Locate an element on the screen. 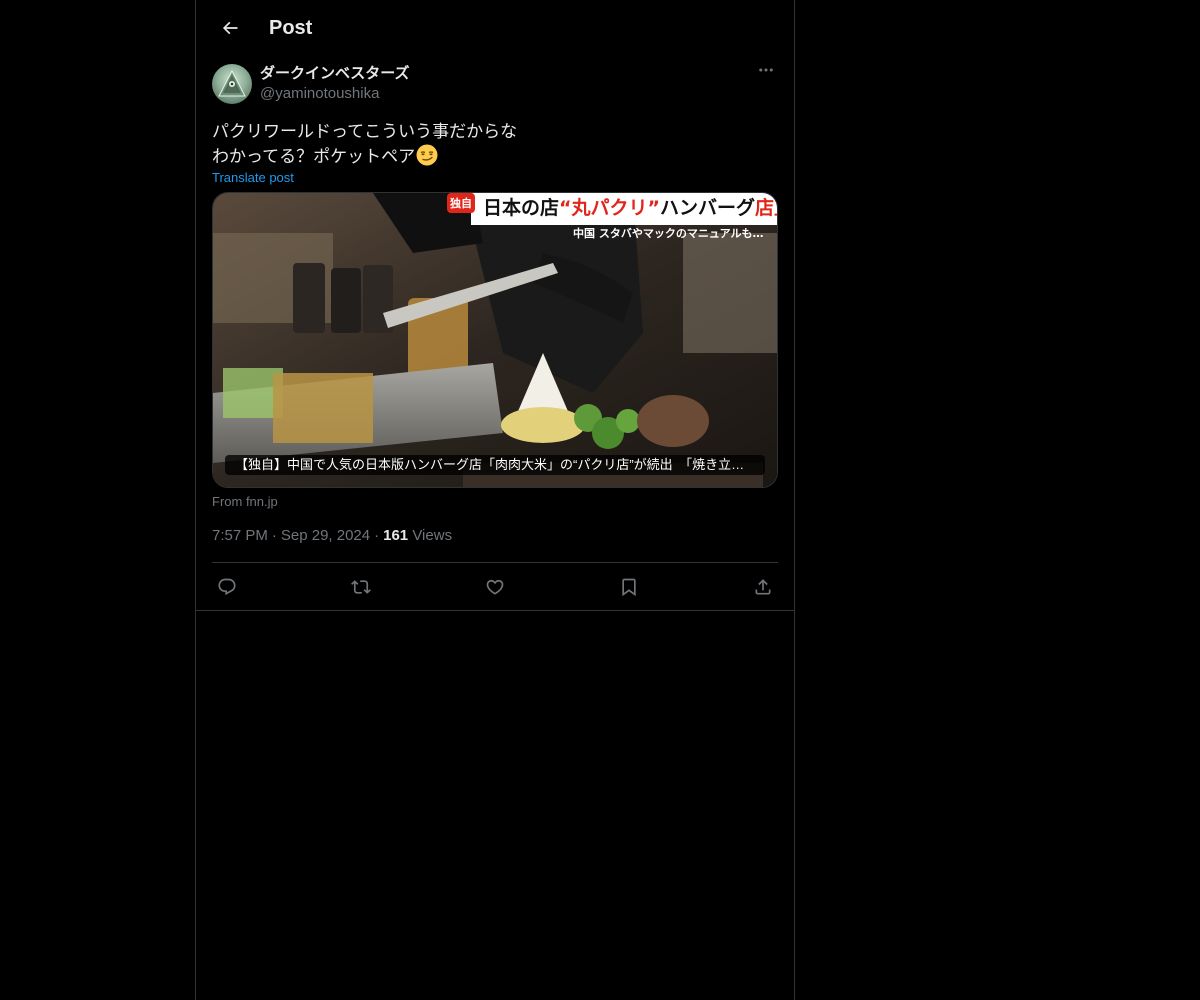 This screenshot has height=1000, width=1200. reply-button is located at coordinates (227, 587).